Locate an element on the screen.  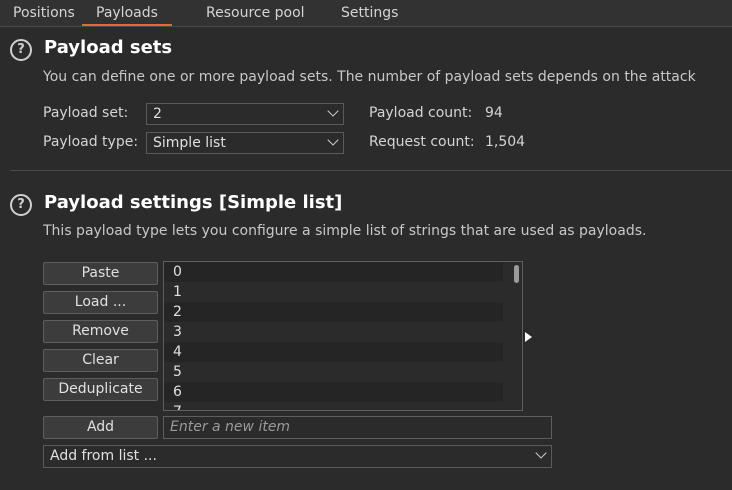
payload-settings-title: Payload settings [Simple list] is located at coordinates (193, 202).